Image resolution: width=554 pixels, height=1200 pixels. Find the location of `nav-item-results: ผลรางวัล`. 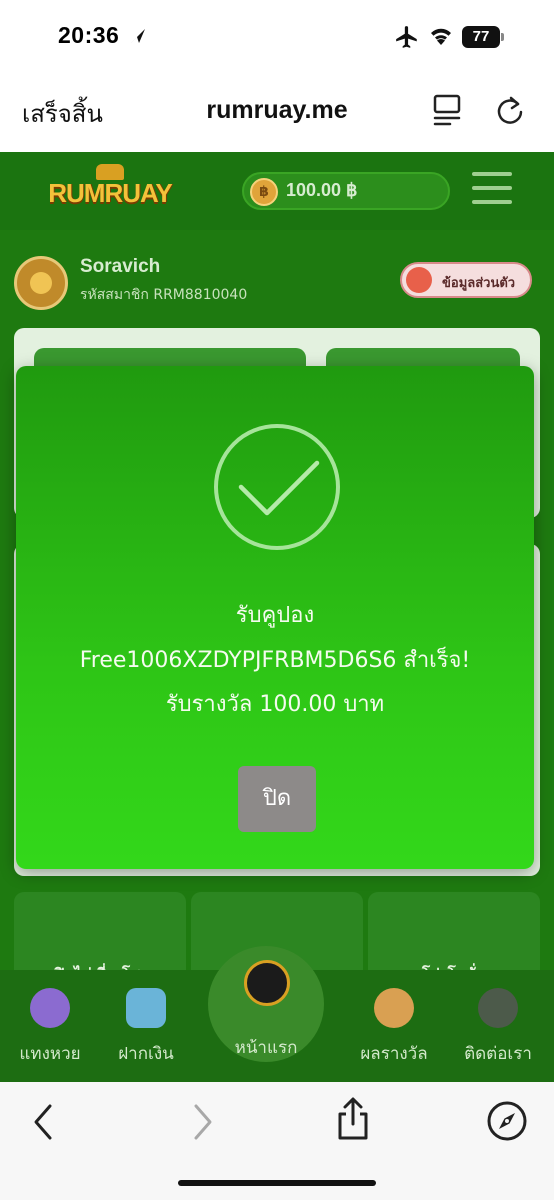

nav-item-results: ผลรางวัล is located at coordinates (394, 1026).